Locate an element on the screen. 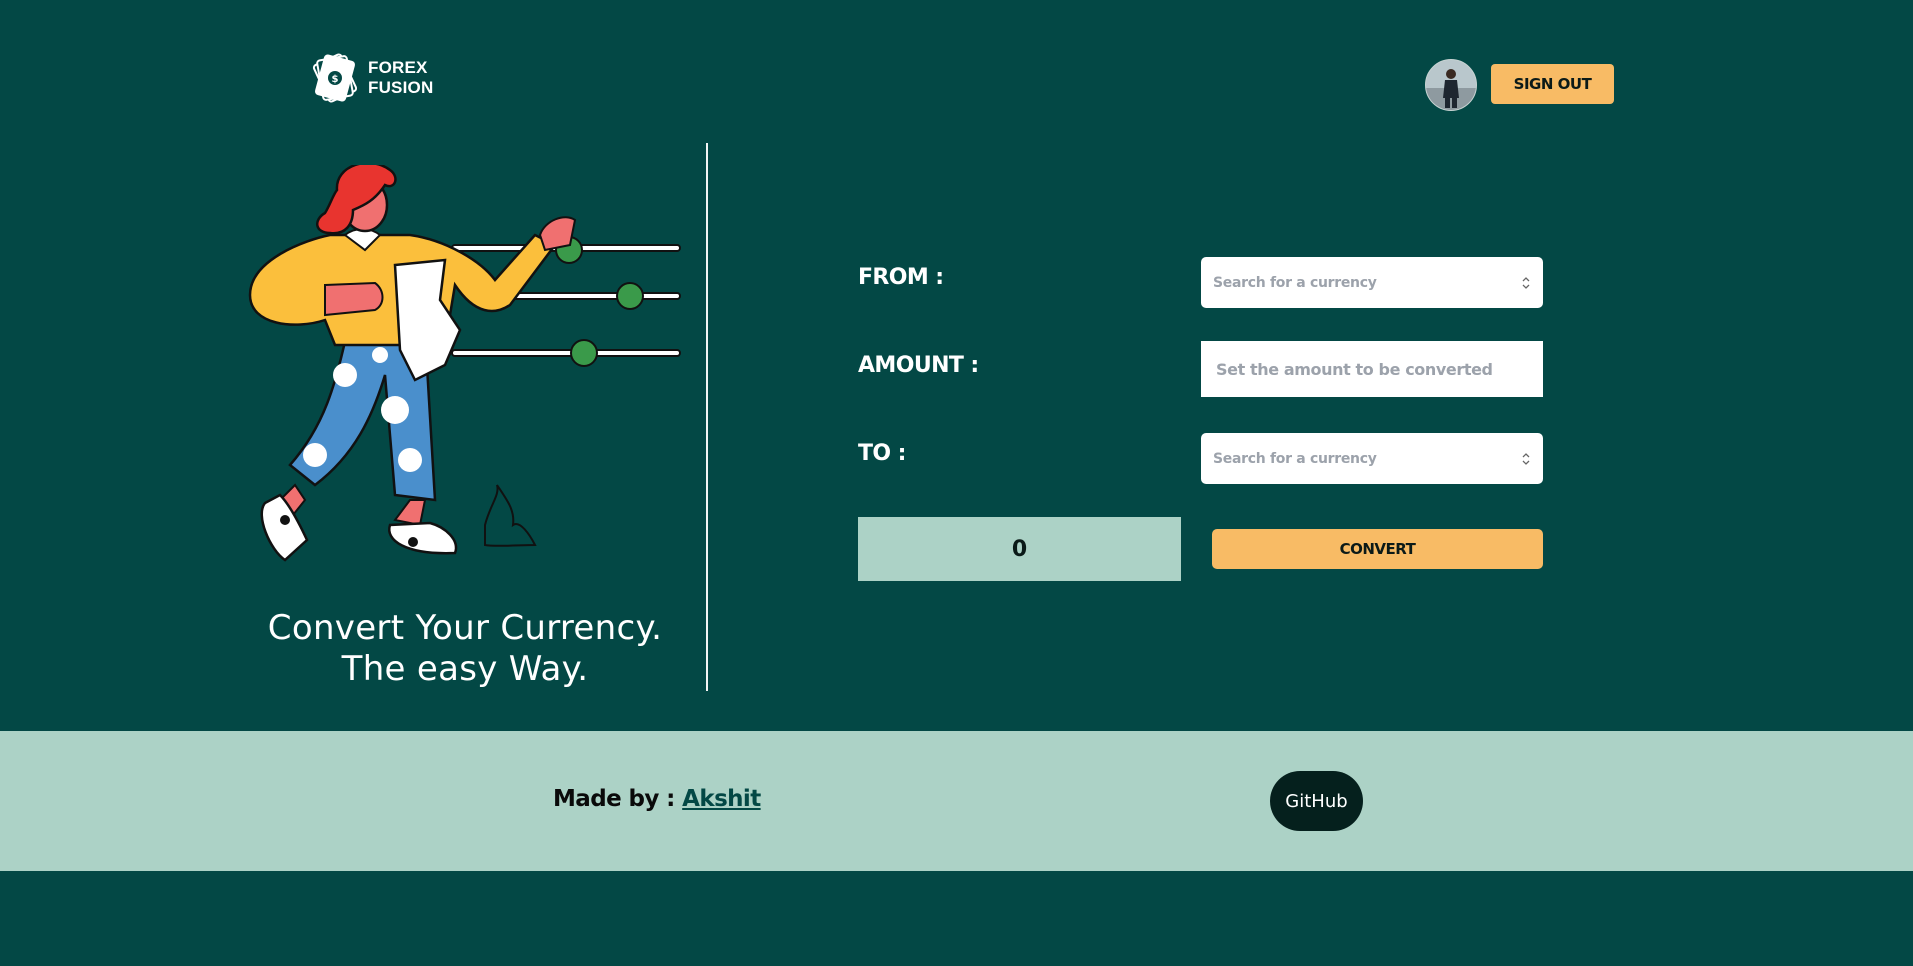 This screenshot has height=966, width=1913. conversion-result: 0 is located at coordinates (1019, 549).